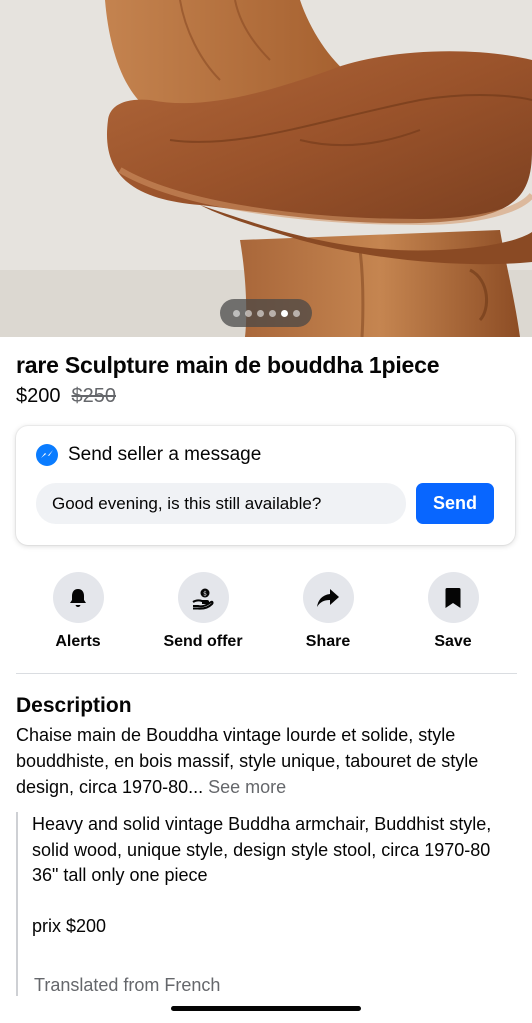  I want to click on send-offer-label: Send offer, so click(203, 641).